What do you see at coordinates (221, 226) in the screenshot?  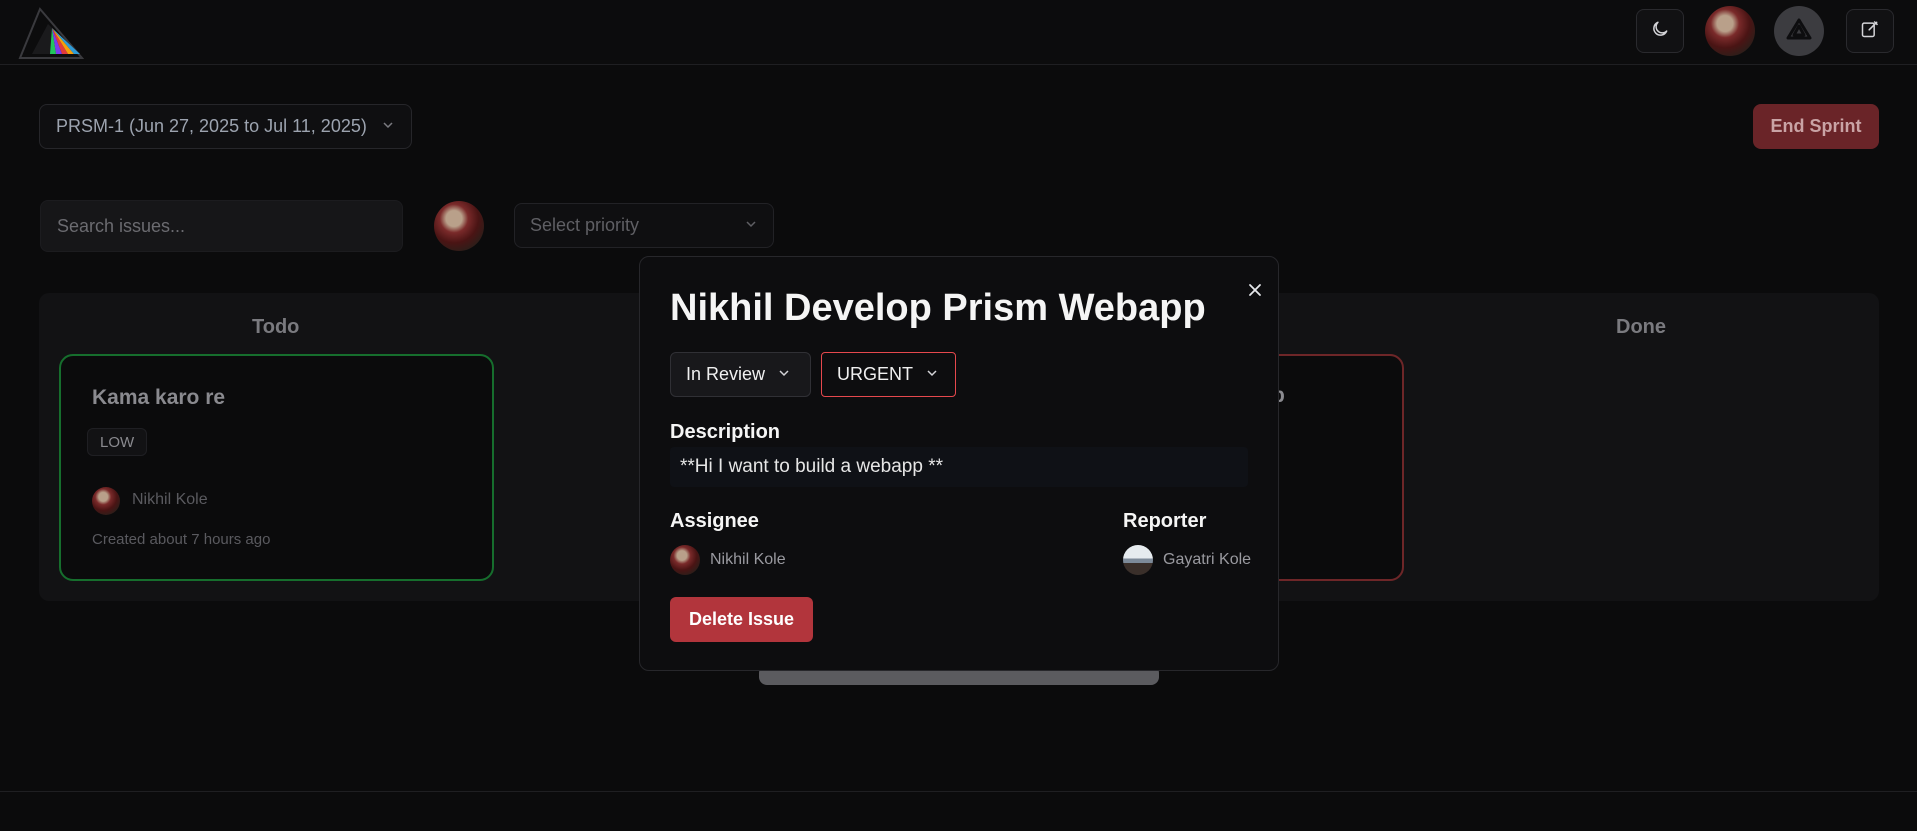 I see `search-input` at bounding box center [221, 226].